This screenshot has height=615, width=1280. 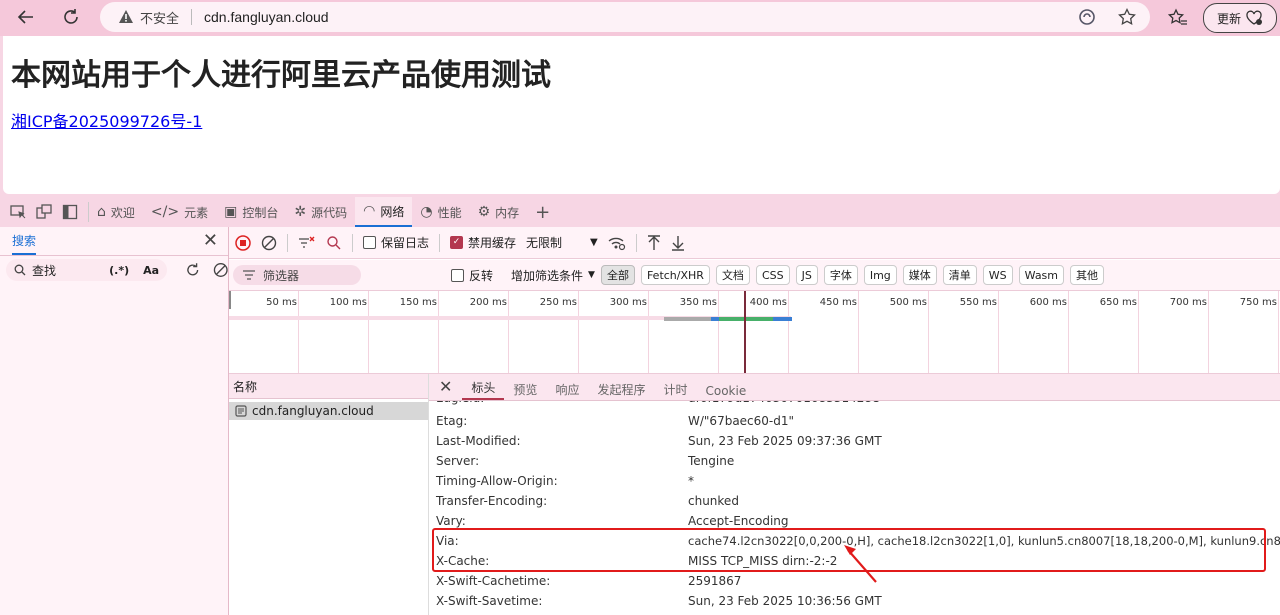 What do you see at coordinates (711, 461) in the screenshot?
I see `header-value: Tengine` at bounding box center [711, 461].